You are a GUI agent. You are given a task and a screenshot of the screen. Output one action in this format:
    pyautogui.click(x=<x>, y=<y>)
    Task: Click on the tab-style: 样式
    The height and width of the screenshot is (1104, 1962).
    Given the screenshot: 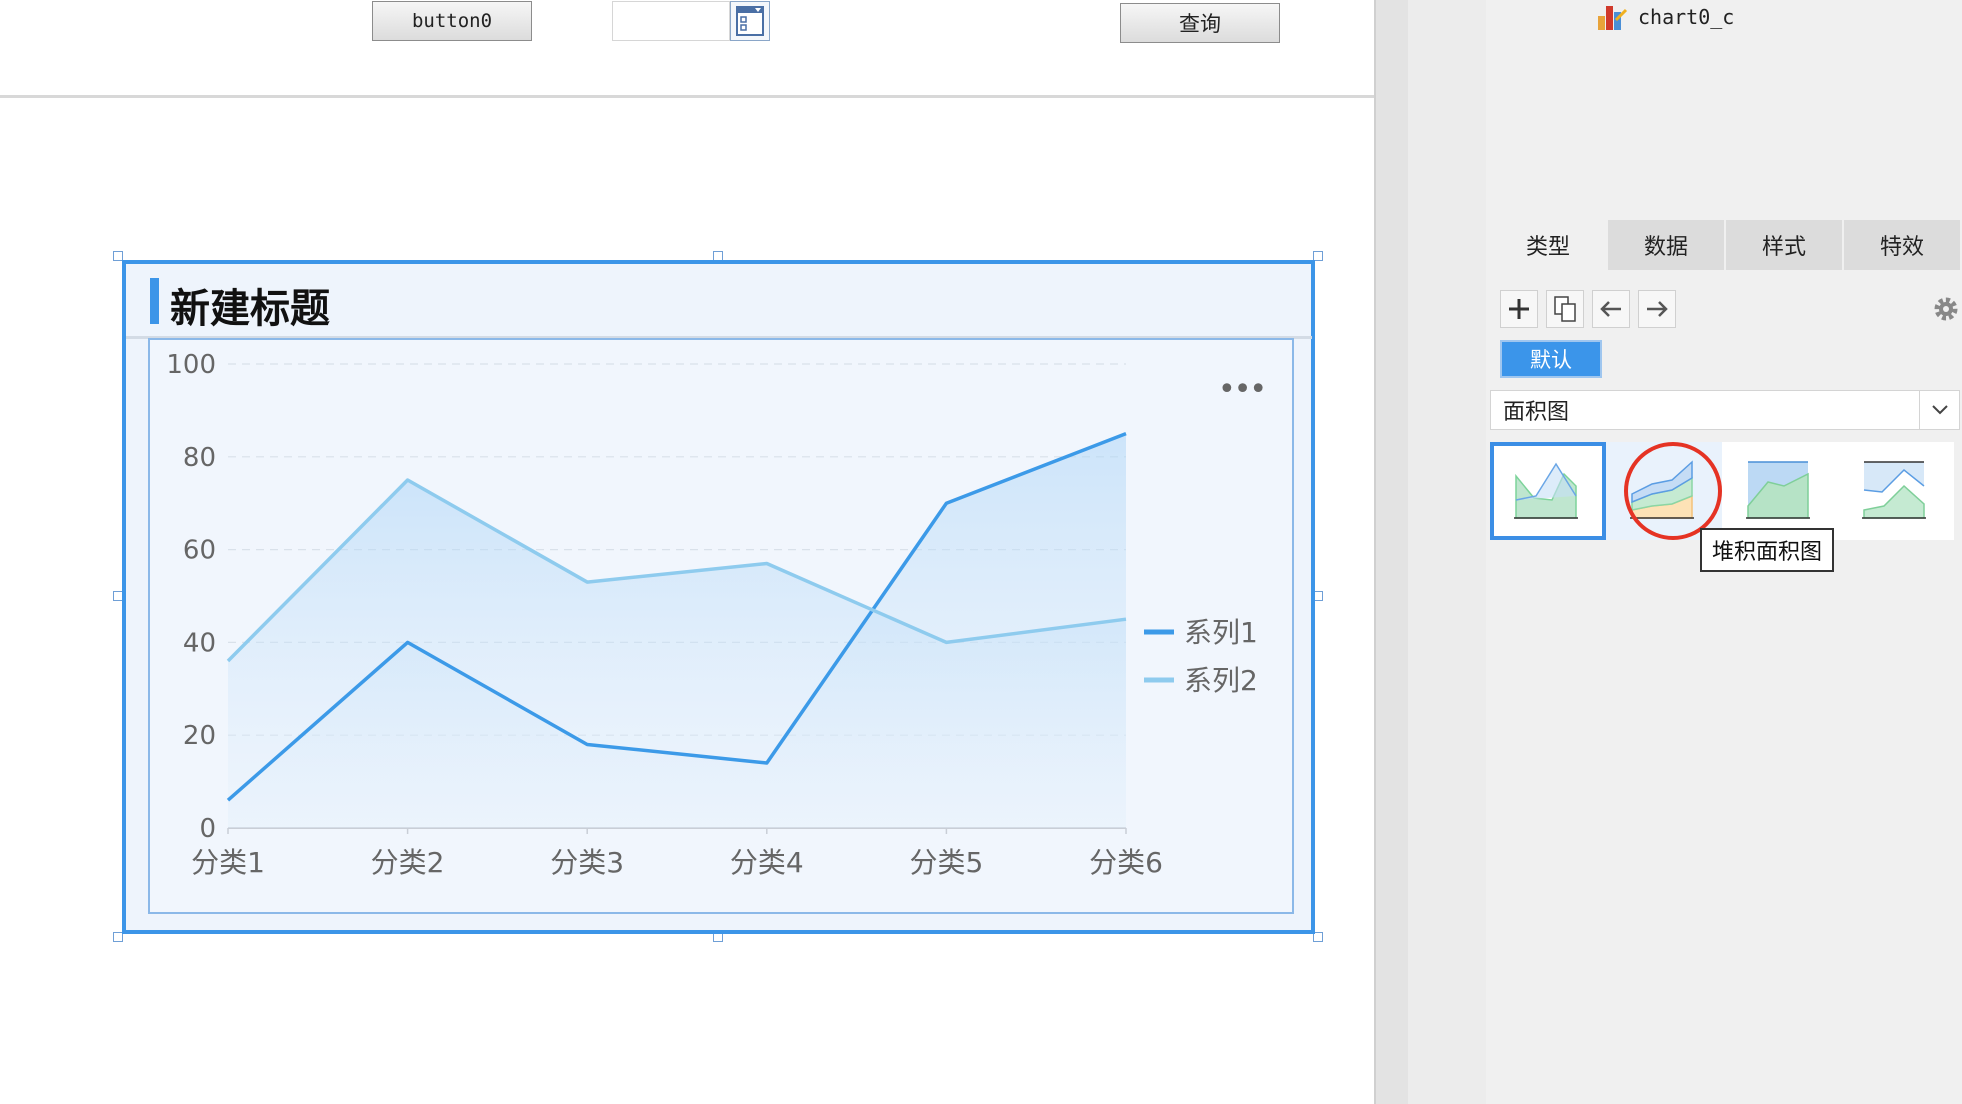 What is the action you would take?
    pyautogui.click(x=1785, y=245)
    